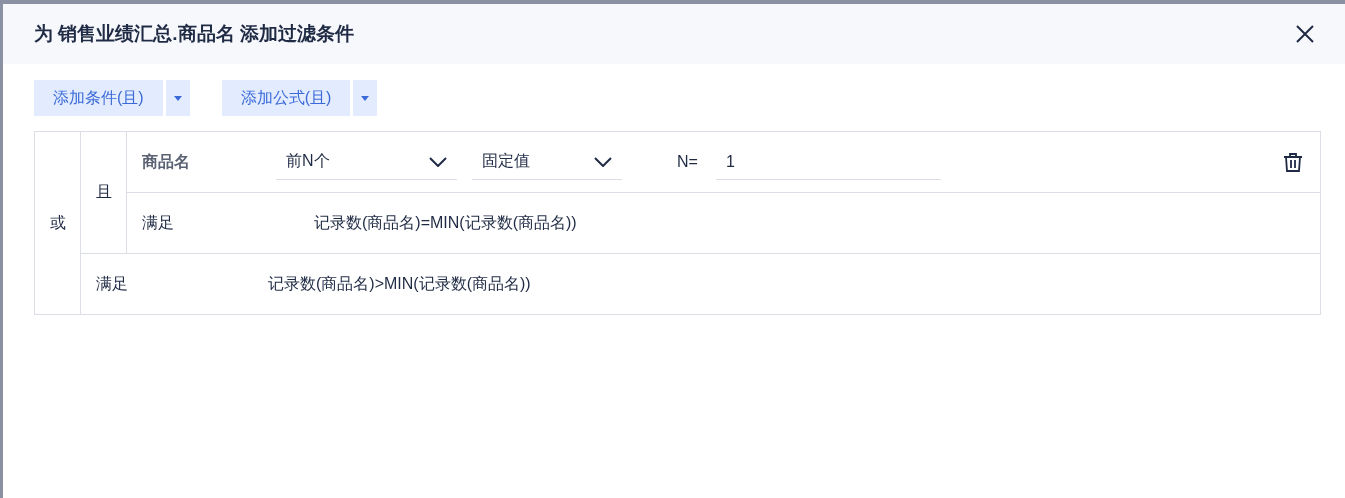 The height and width of the screenshot is (498, 1345). What do you see at coordinates (286, 98) in the screenshot?
I see `add-button: 添加公式(且)` at bounding box center [286, 98].